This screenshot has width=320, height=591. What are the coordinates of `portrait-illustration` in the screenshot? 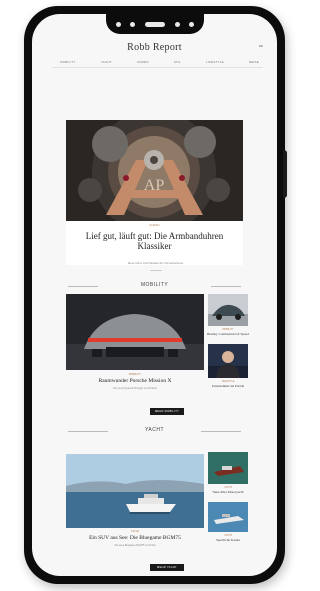 It's located at (228, 361).